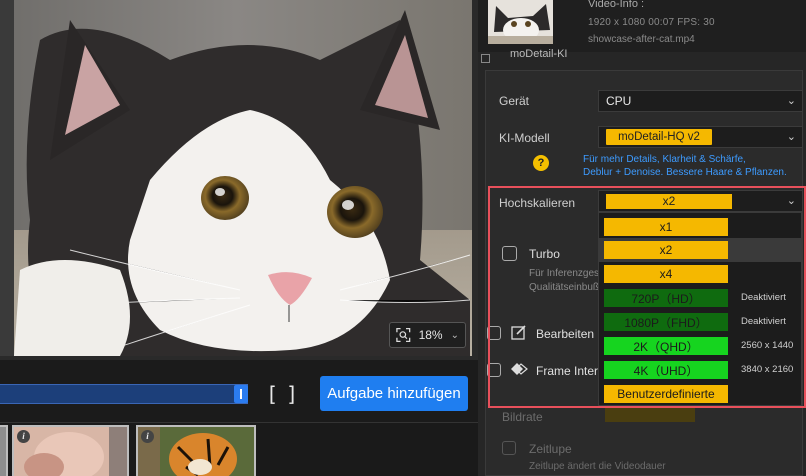  I want to click on timeline-handle, so click(241, 394).